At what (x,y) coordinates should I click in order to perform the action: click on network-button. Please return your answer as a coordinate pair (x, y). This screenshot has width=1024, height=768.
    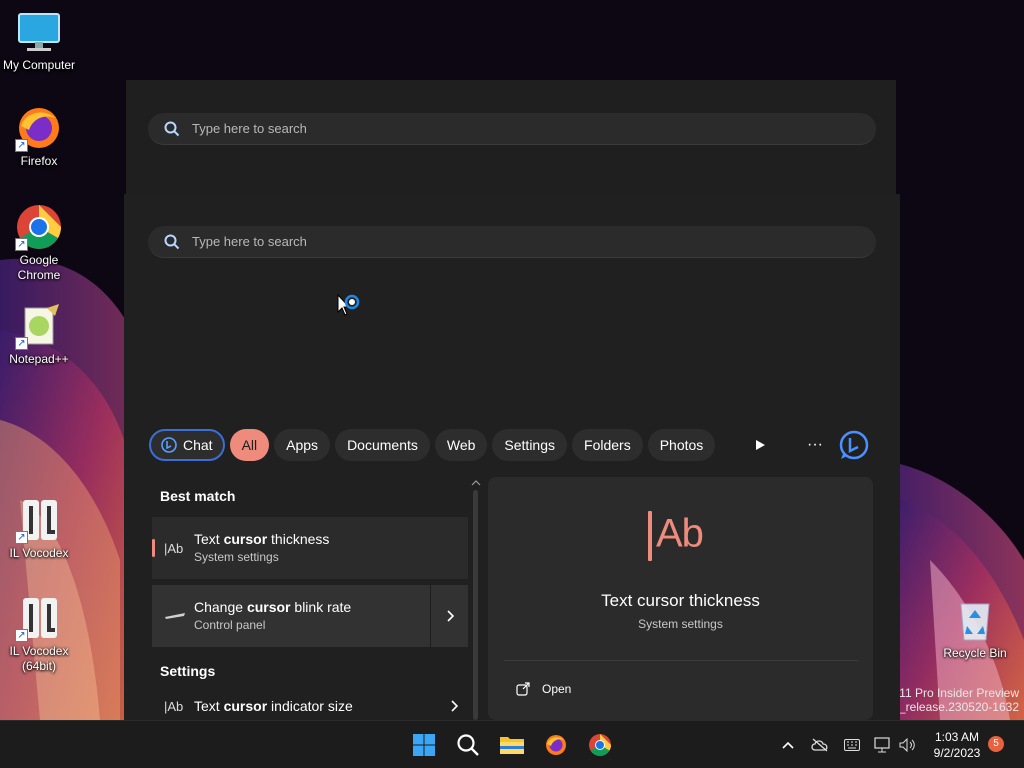
    Looking at the image, I should click on (883, 745).